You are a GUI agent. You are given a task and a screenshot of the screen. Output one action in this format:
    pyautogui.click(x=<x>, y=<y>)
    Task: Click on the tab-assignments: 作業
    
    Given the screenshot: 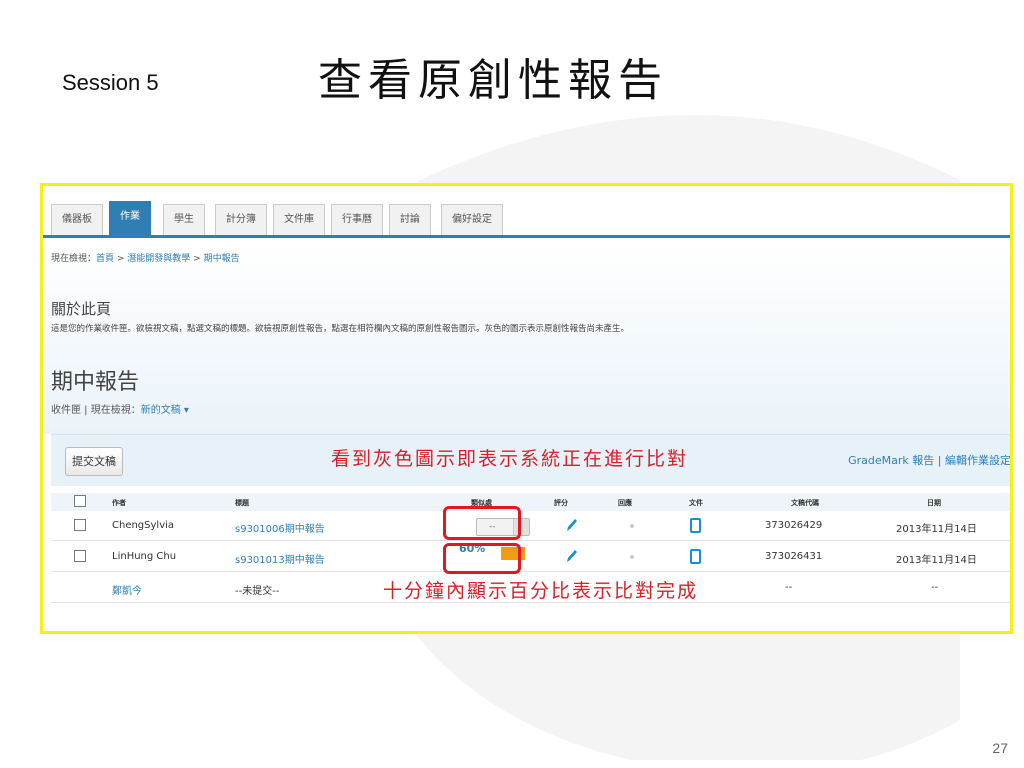 What is the action you would take?
    pyautogui.click(x=130, y=218)
    